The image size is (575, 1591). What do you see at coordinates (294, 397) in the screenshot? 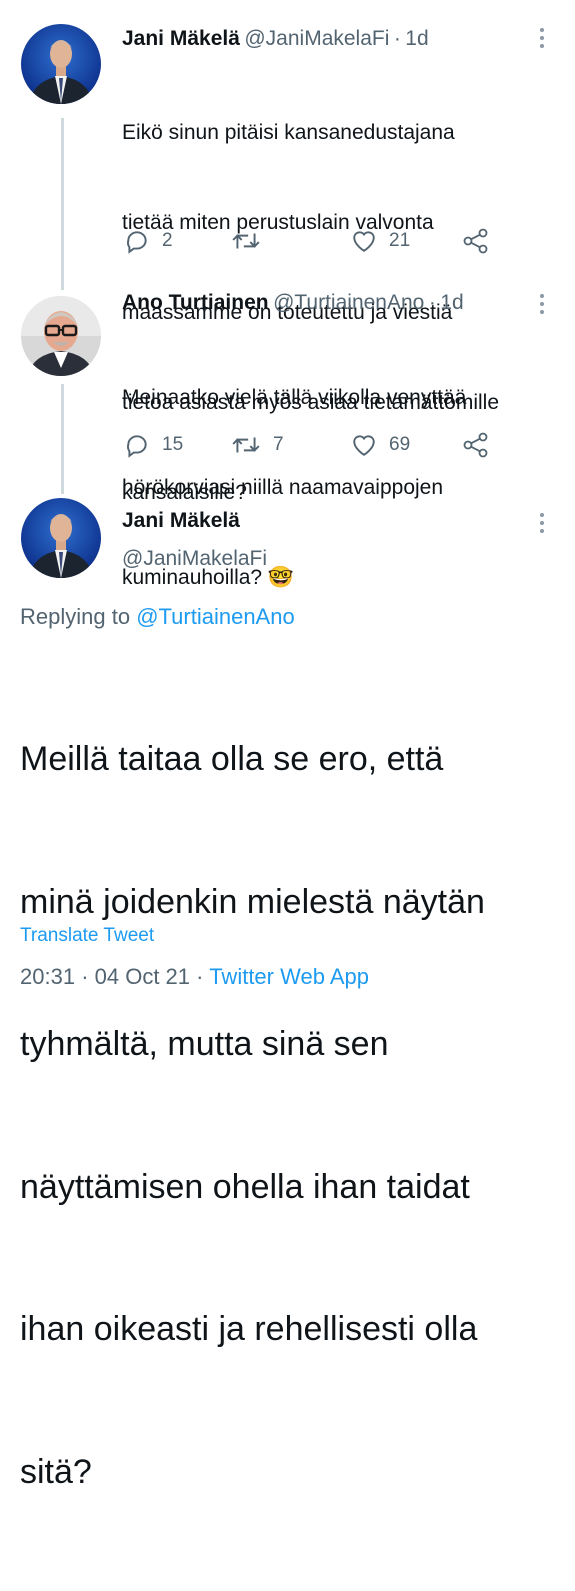
I see `tweet-line: Meinaatko vielä tällä viikolla venyttää` at bounding box center [294, 397].